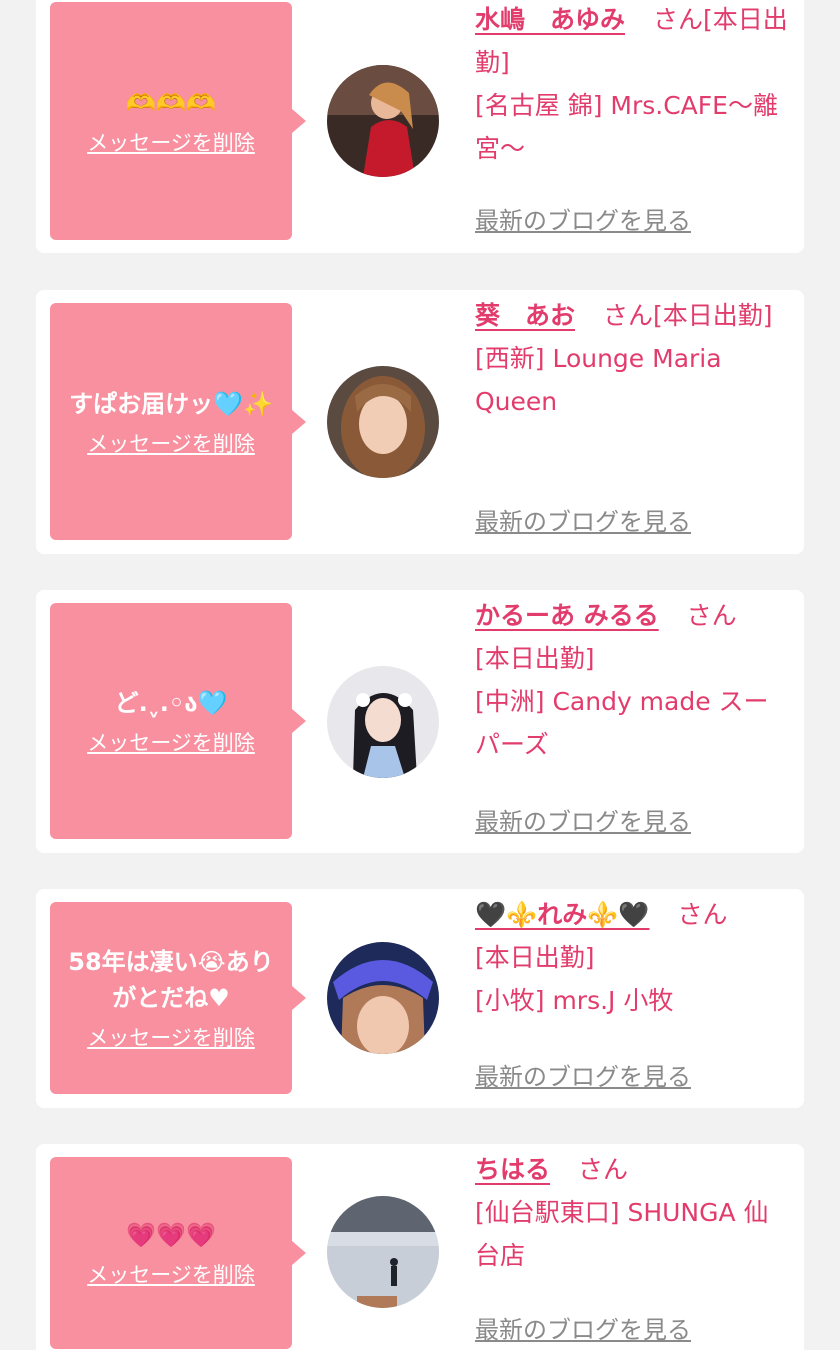 The width and height of the screenshot is (840, 1350). What do you see at coordinates (178, 721) in the screenshot?
I see `message-bubble: ど.ˬ.◦ა🩵 メッセージを削除` at bounding box center [178, 721].